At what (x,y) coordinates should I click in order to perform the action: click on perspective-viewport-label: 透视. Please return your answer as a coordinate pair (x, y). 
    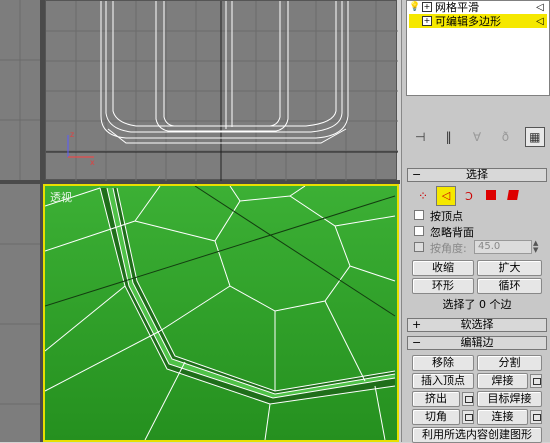
    Looking at the image, I should click on (61, 197).